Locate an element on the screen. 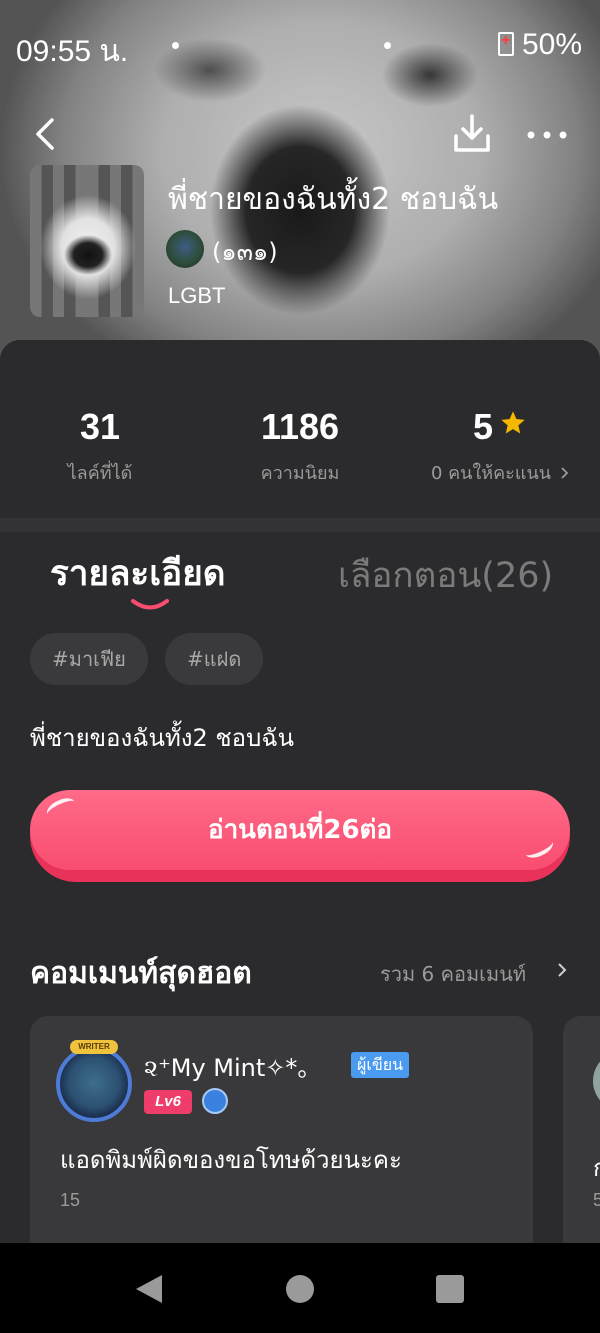 The height and width of the screenshot is (1333, 600). commenter-name: ૨⁺My Mint✧*。 is located at coordinates (233, 1068).